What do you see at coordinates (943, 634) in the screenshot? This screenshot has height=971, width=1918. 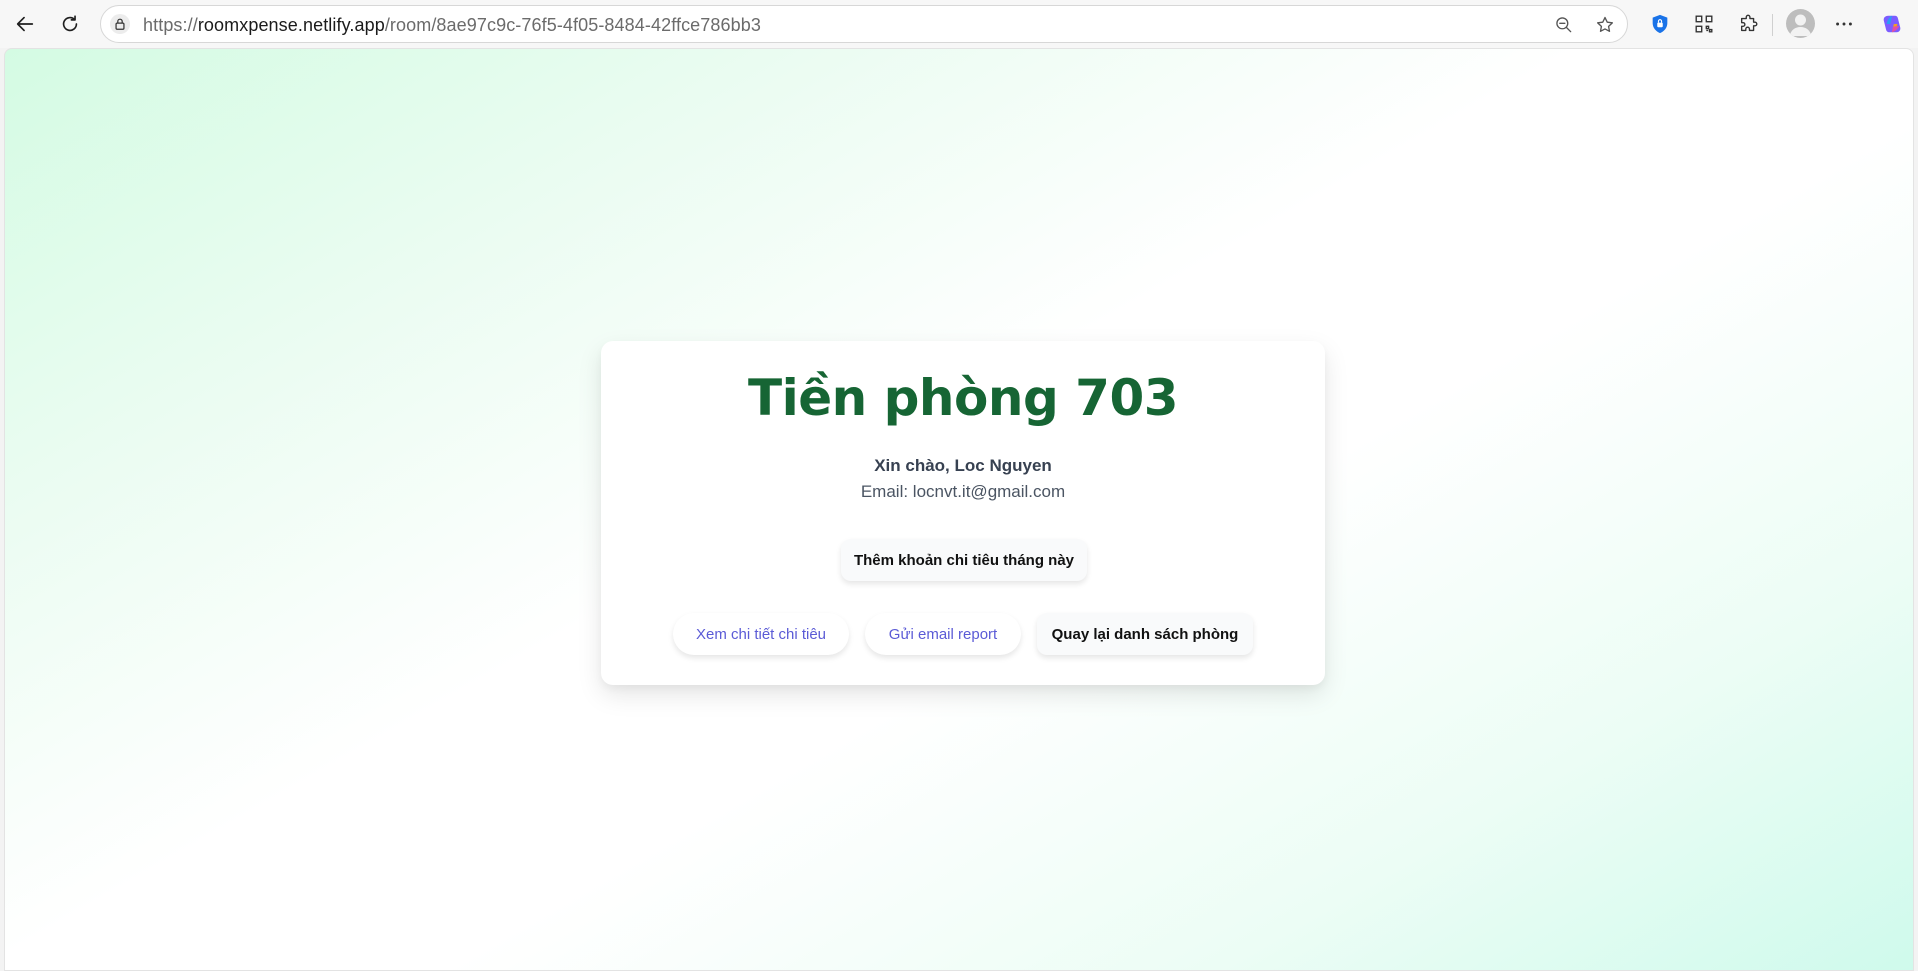 I see `send-report-button: Gửi email report` at bounding box center [943, 634].